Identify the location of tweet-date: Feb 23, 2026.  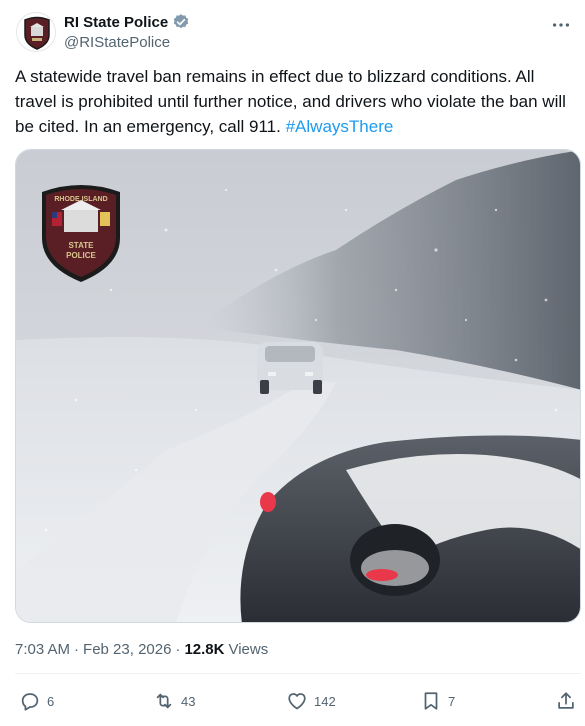
(127, 649).